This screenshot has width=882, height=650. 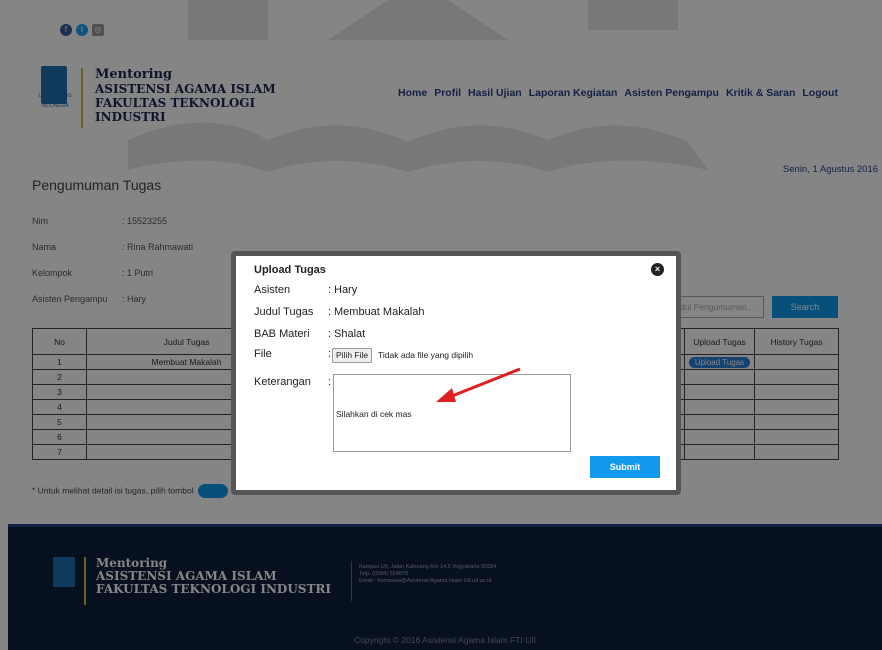 What do you see at coordinates (478, 384) in the screenshot?
I see `red-arrow-annotation` at bounding box center [478, 384].